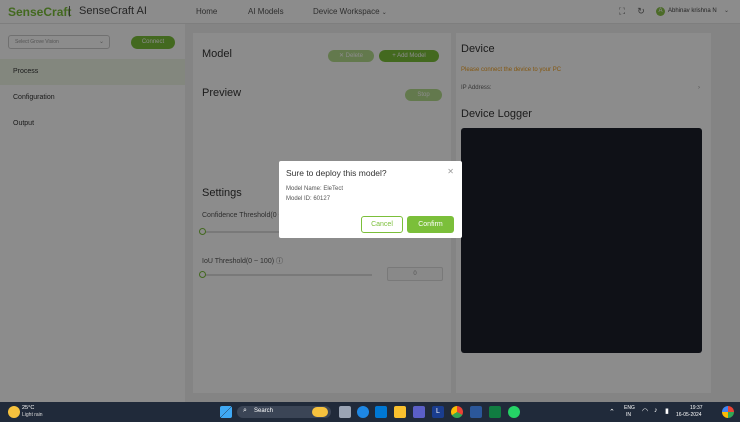 This screenshot has height=422, width=740. What do you see at coordinates (457, 412) in the screenshot?
I see `chrome-icon` at bounding box center [457, 412].